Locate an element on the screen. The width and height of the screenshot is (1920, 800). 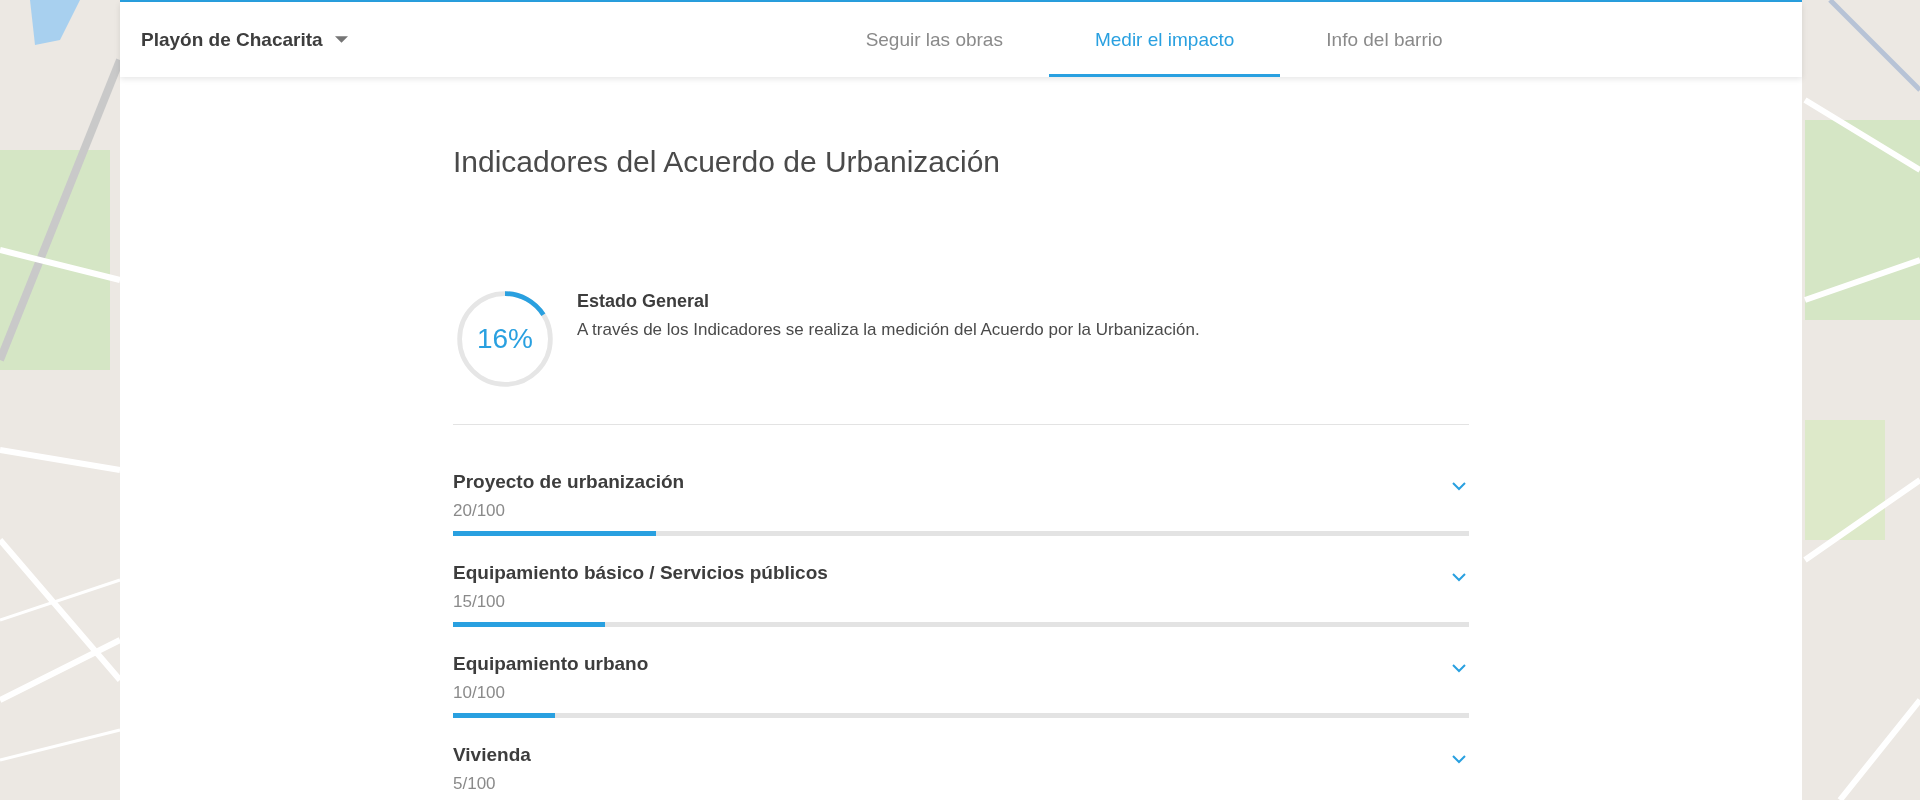
indicator-name: Proyecto de urbanización is located at coordinates (569, 482).